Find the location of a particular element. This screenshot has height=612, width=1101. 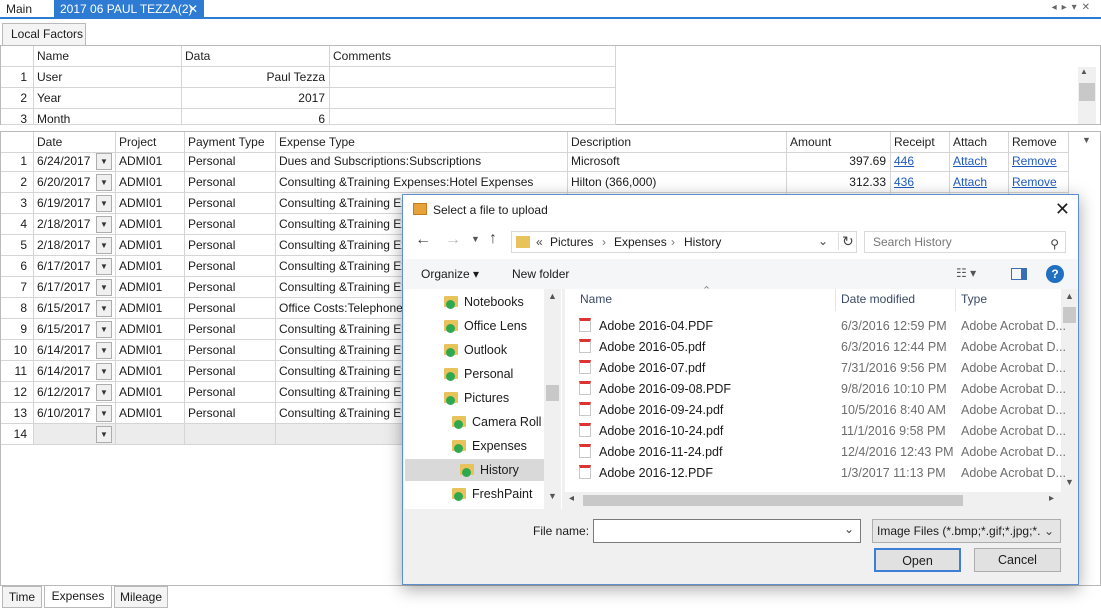

search-input: Search History ⚲ is located at coordinates (965, 242).